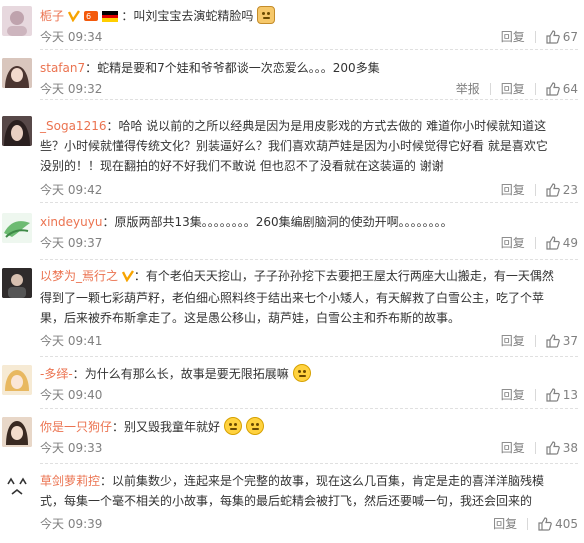  I want to click on like-button: 23, so click(562, 190).